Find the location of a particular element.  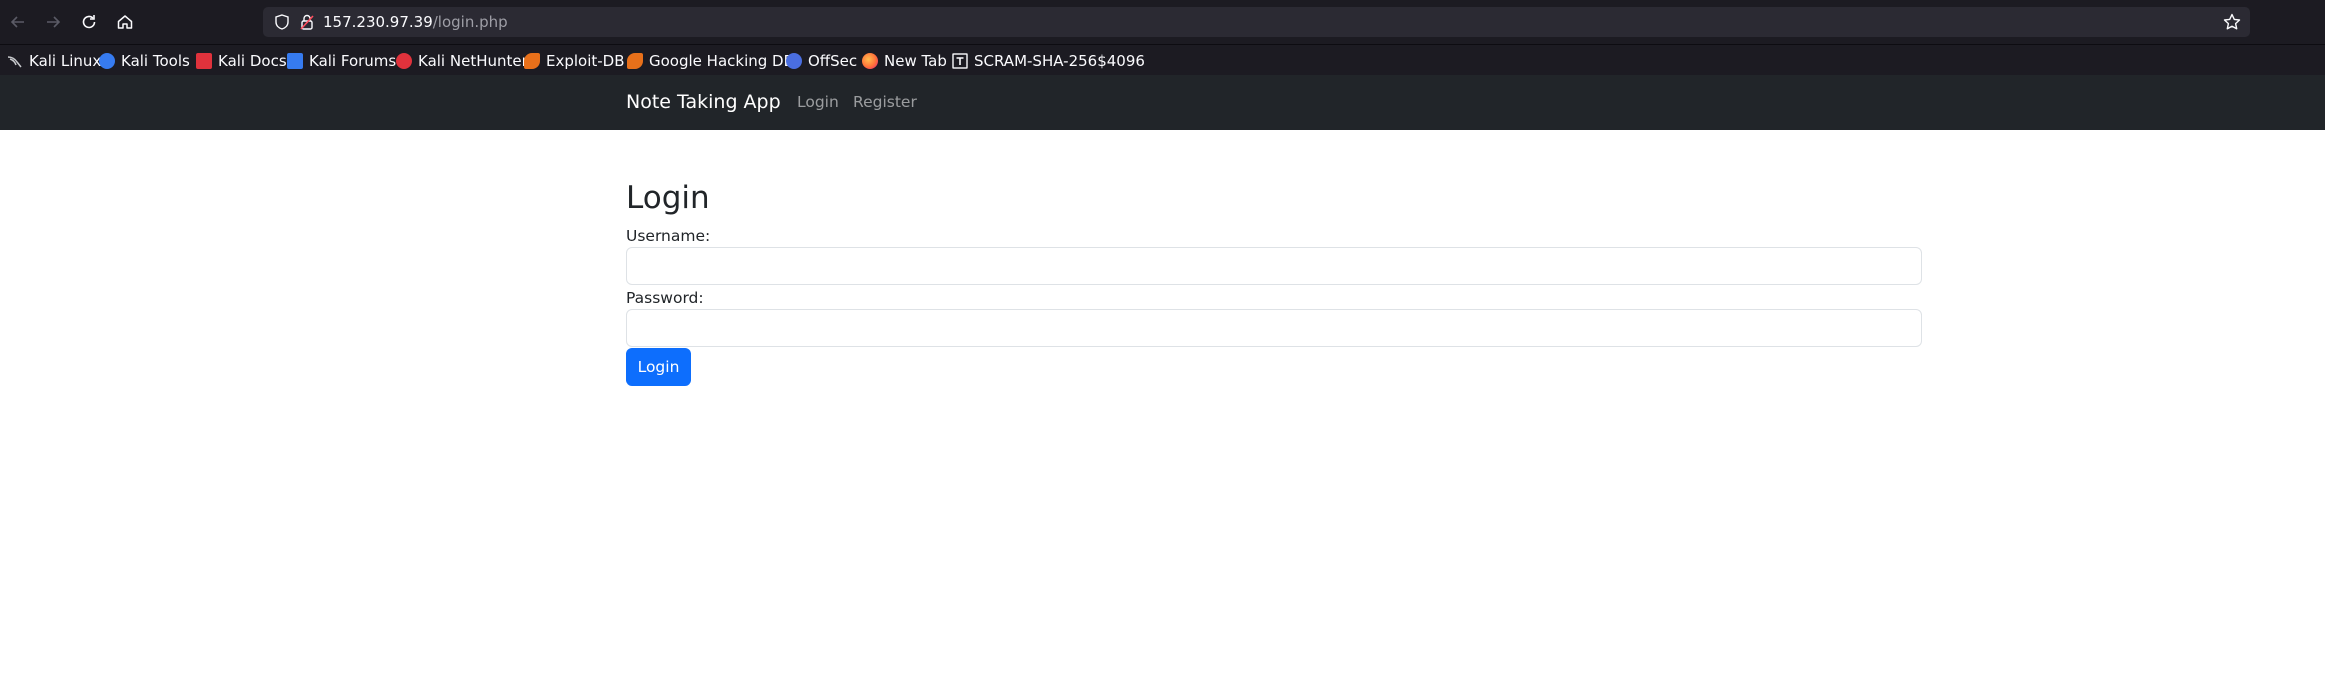

kali-tools-icon is located at coordinates (107, 60).